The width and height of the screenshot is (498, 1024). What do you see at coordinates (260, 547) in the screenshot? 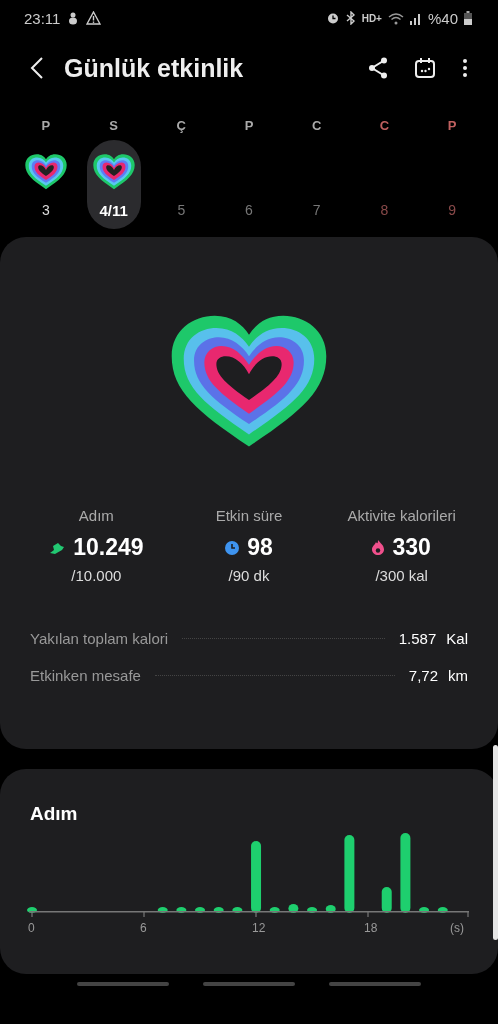
I see `stat-value: 98` at bounding box center [260, 547].